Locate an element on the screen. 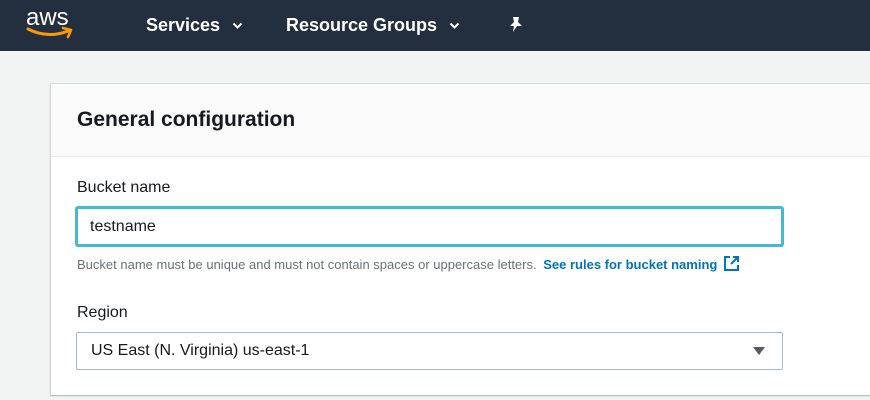 The height and width of the screenshot is (400, 870). services-label: Services is located at coordinates (183, 25).